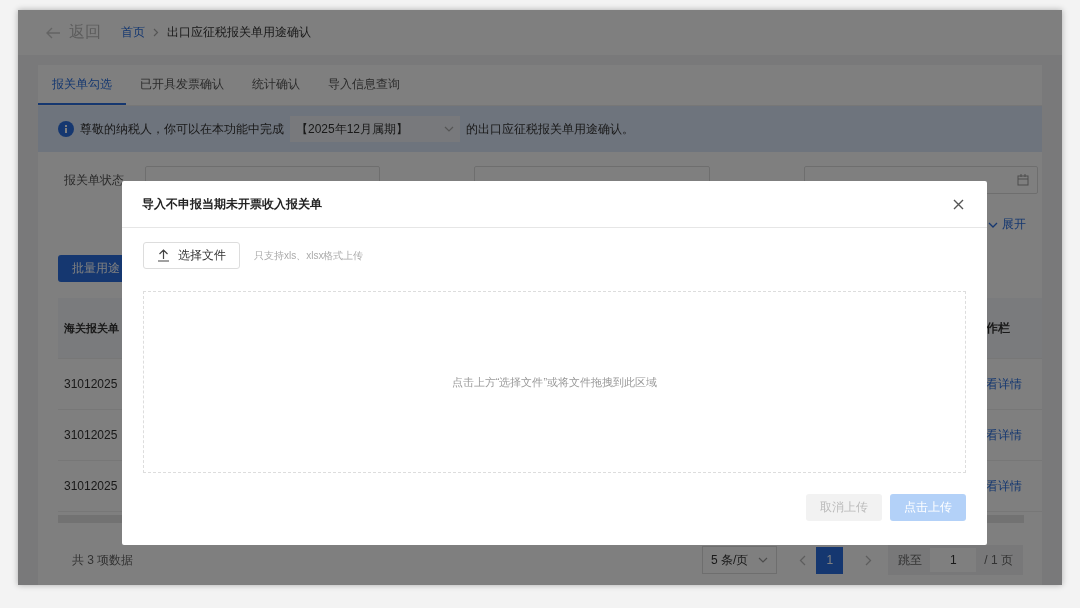  I want to click on tab: 导入信息查询, so click(364, 85).